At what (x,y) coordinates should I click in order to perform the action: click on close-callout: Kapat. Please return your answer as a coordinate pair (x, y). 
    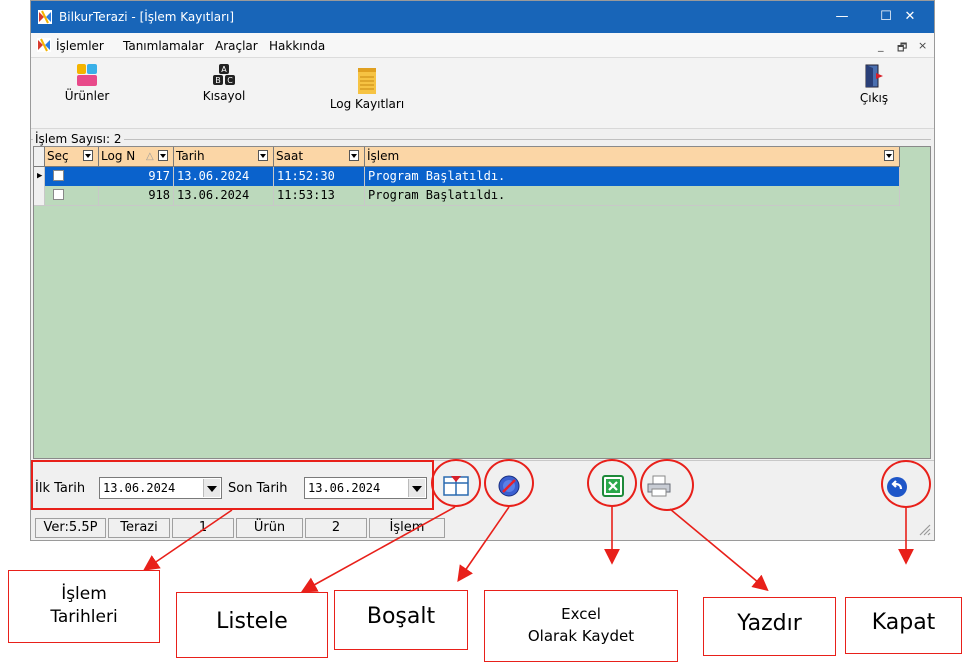
    Looking at the image, I should click on (903, 625).